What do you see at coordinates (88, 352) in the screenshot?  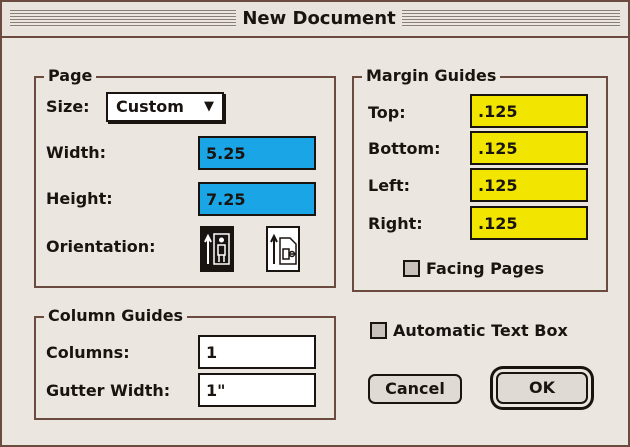 I see `columns-label: Columns:` at bounding box center [88, 352].